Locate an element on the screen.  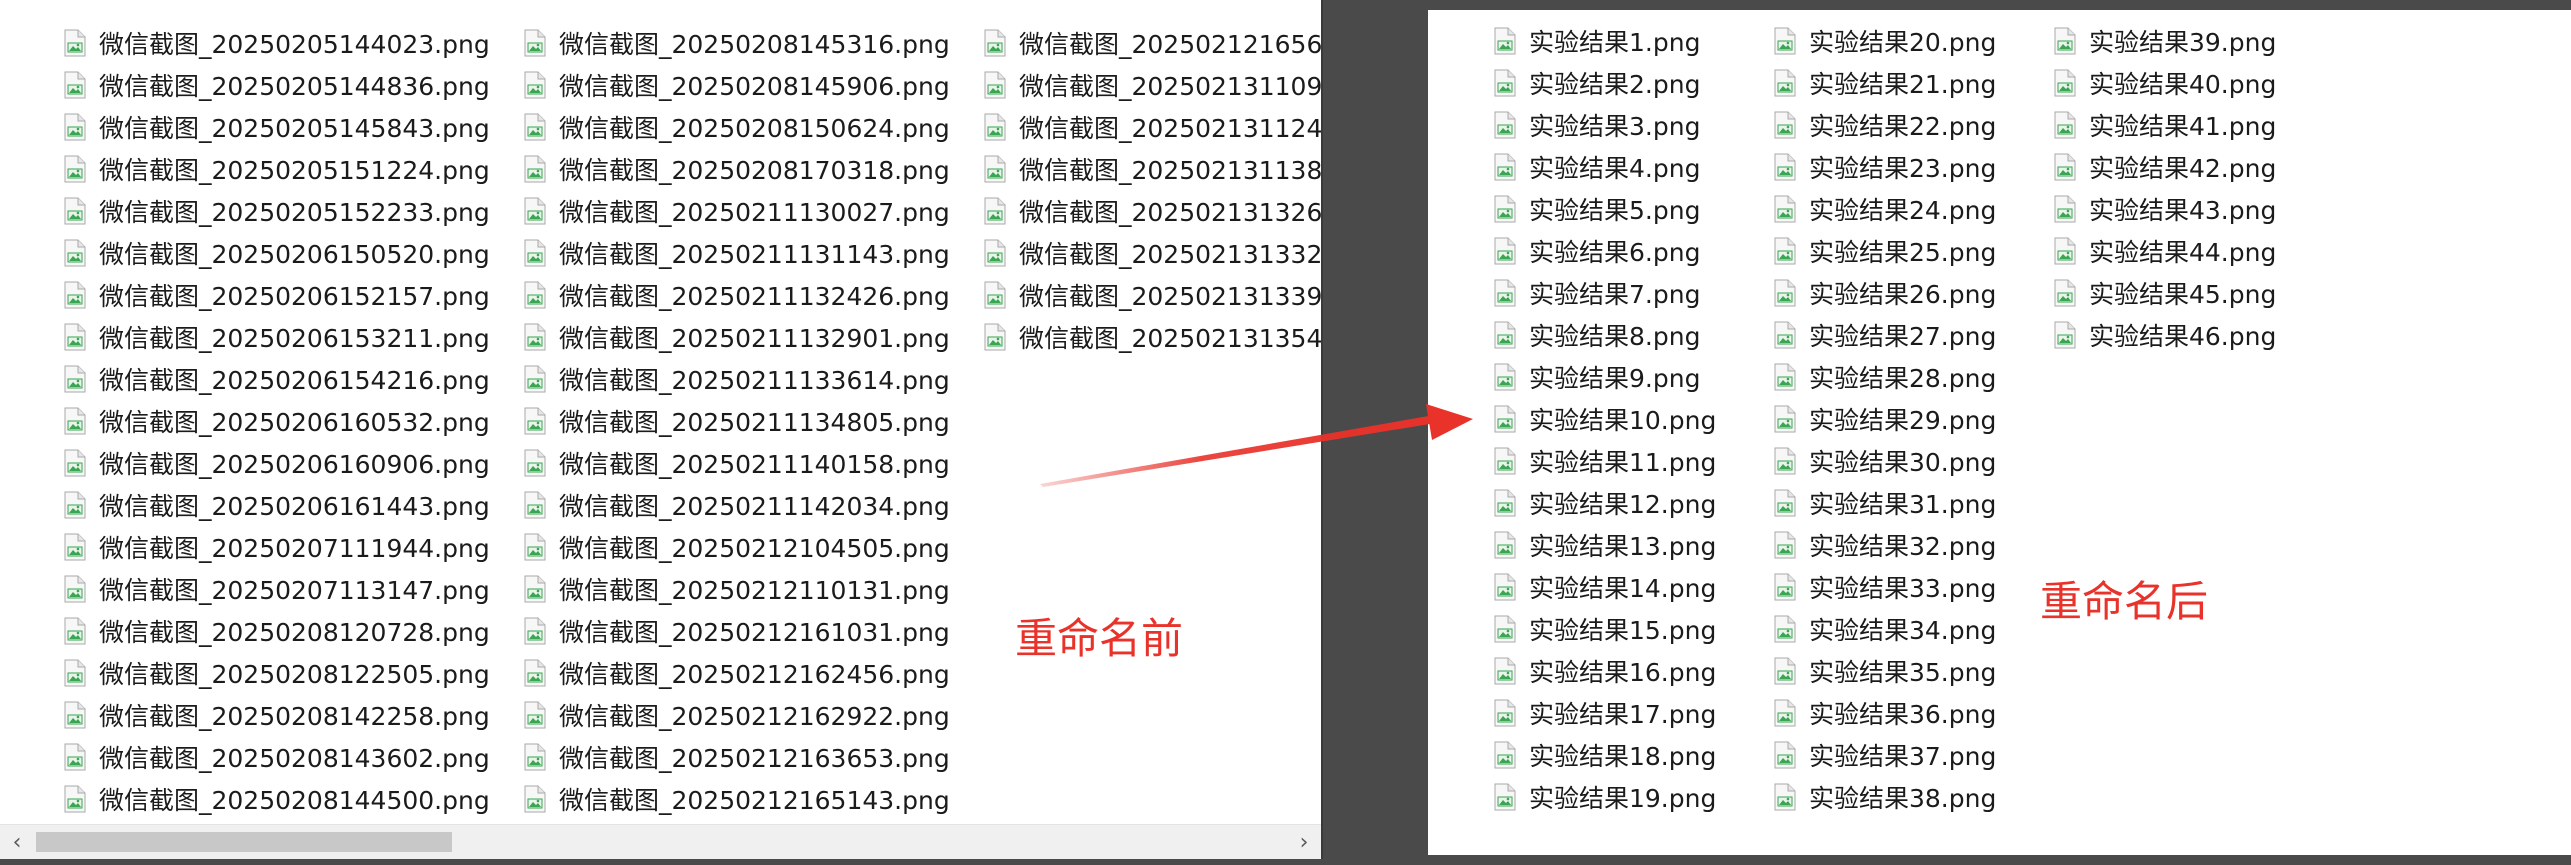
file-item: 实验结果38.png is located at coordinates (1914, 797).